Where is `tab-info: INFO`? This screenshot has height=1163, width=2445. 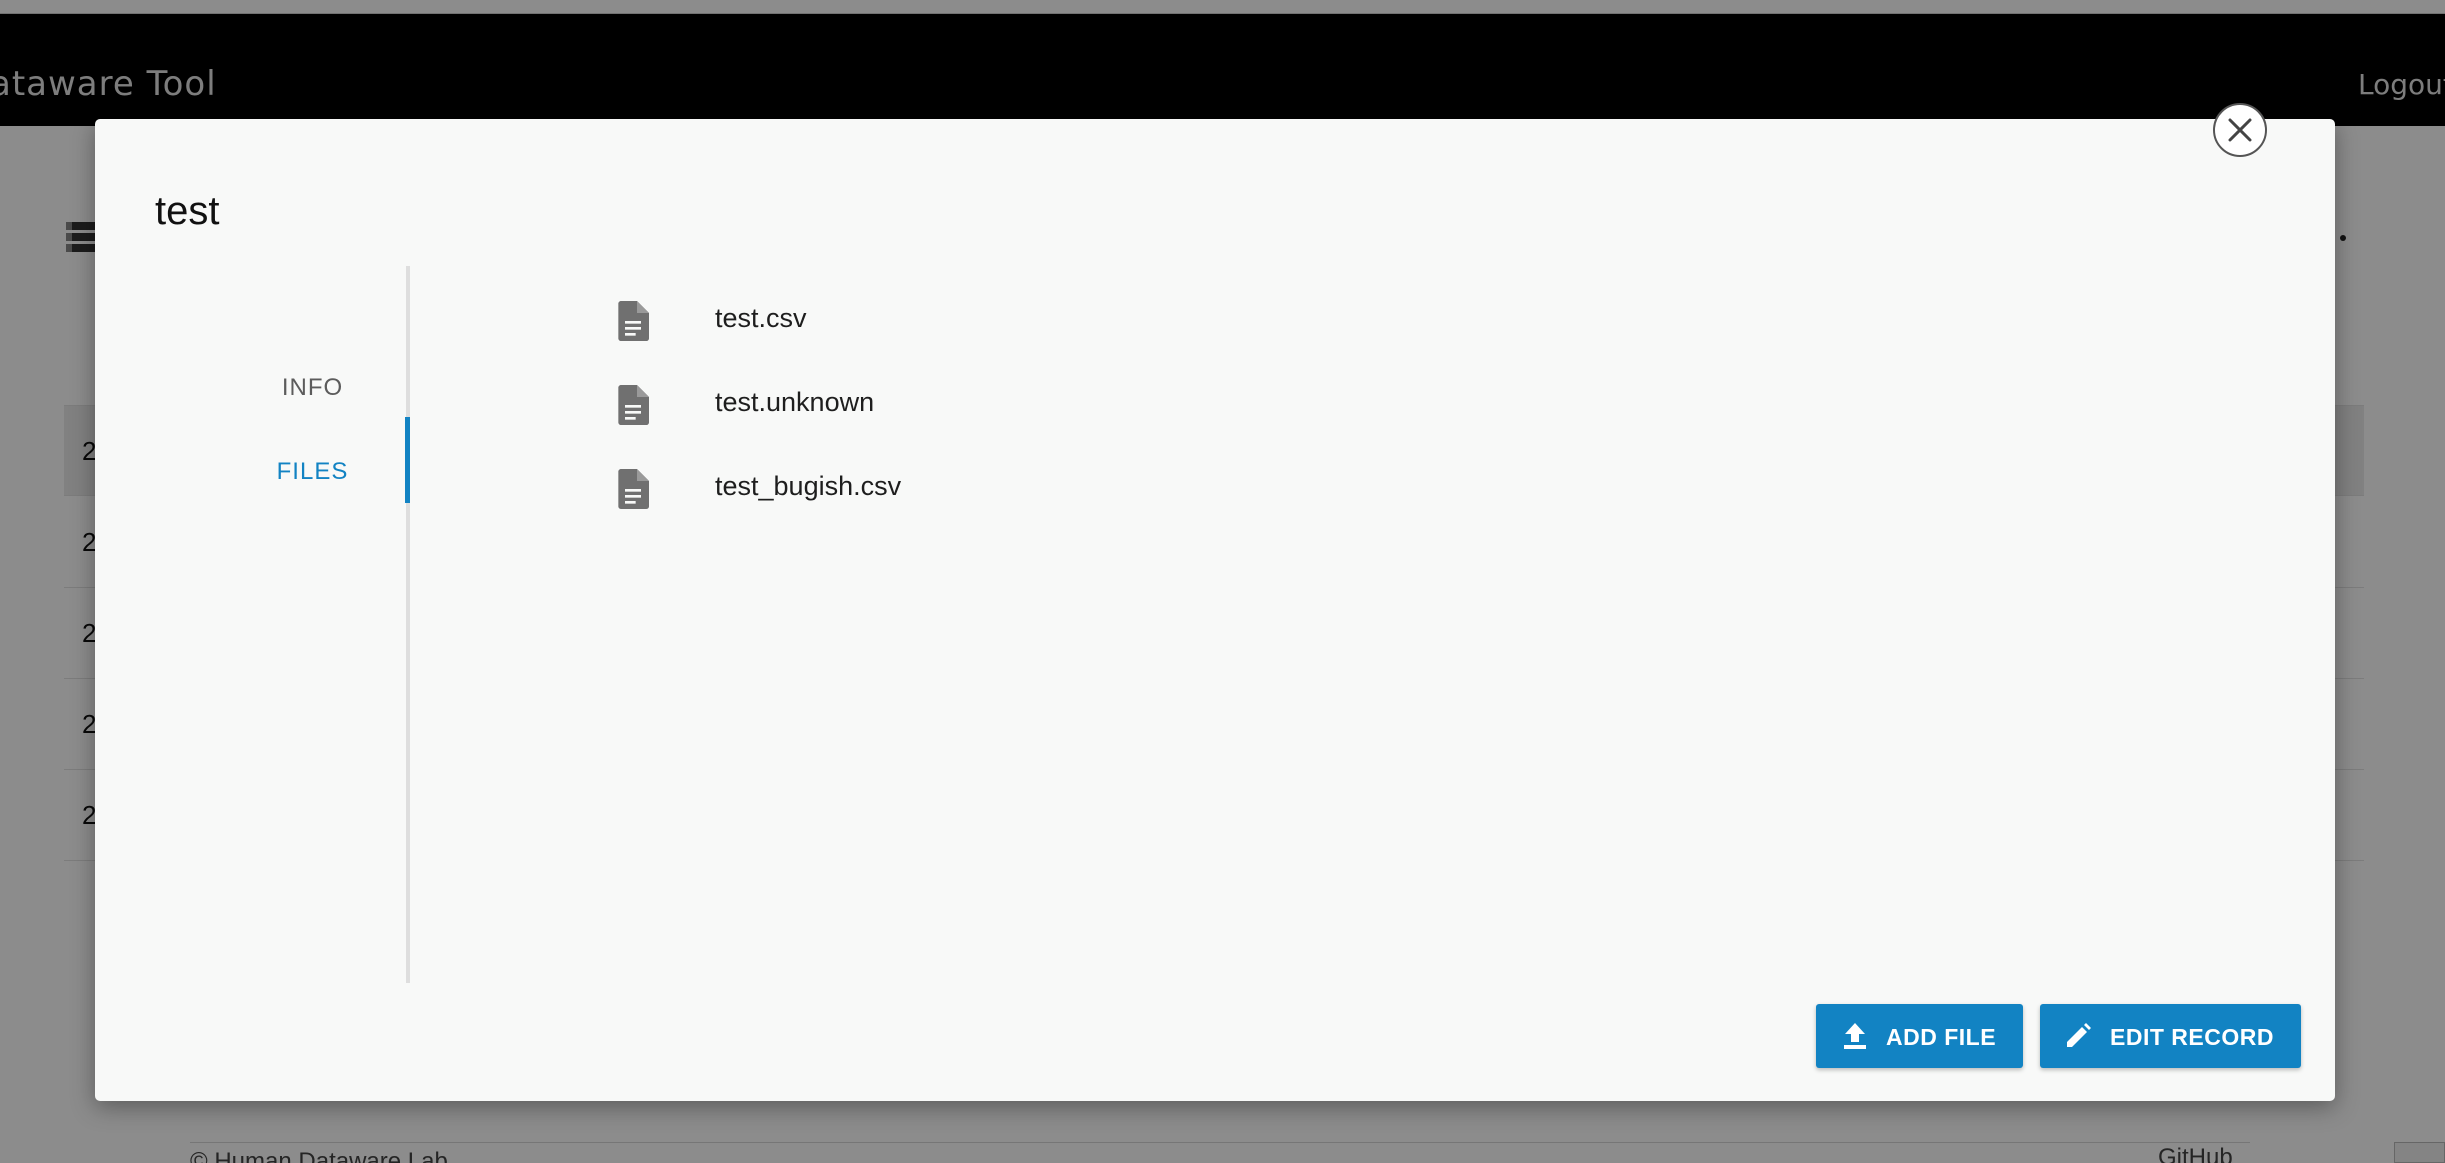 tab-info: INFO is located at coordinates (312, 388).